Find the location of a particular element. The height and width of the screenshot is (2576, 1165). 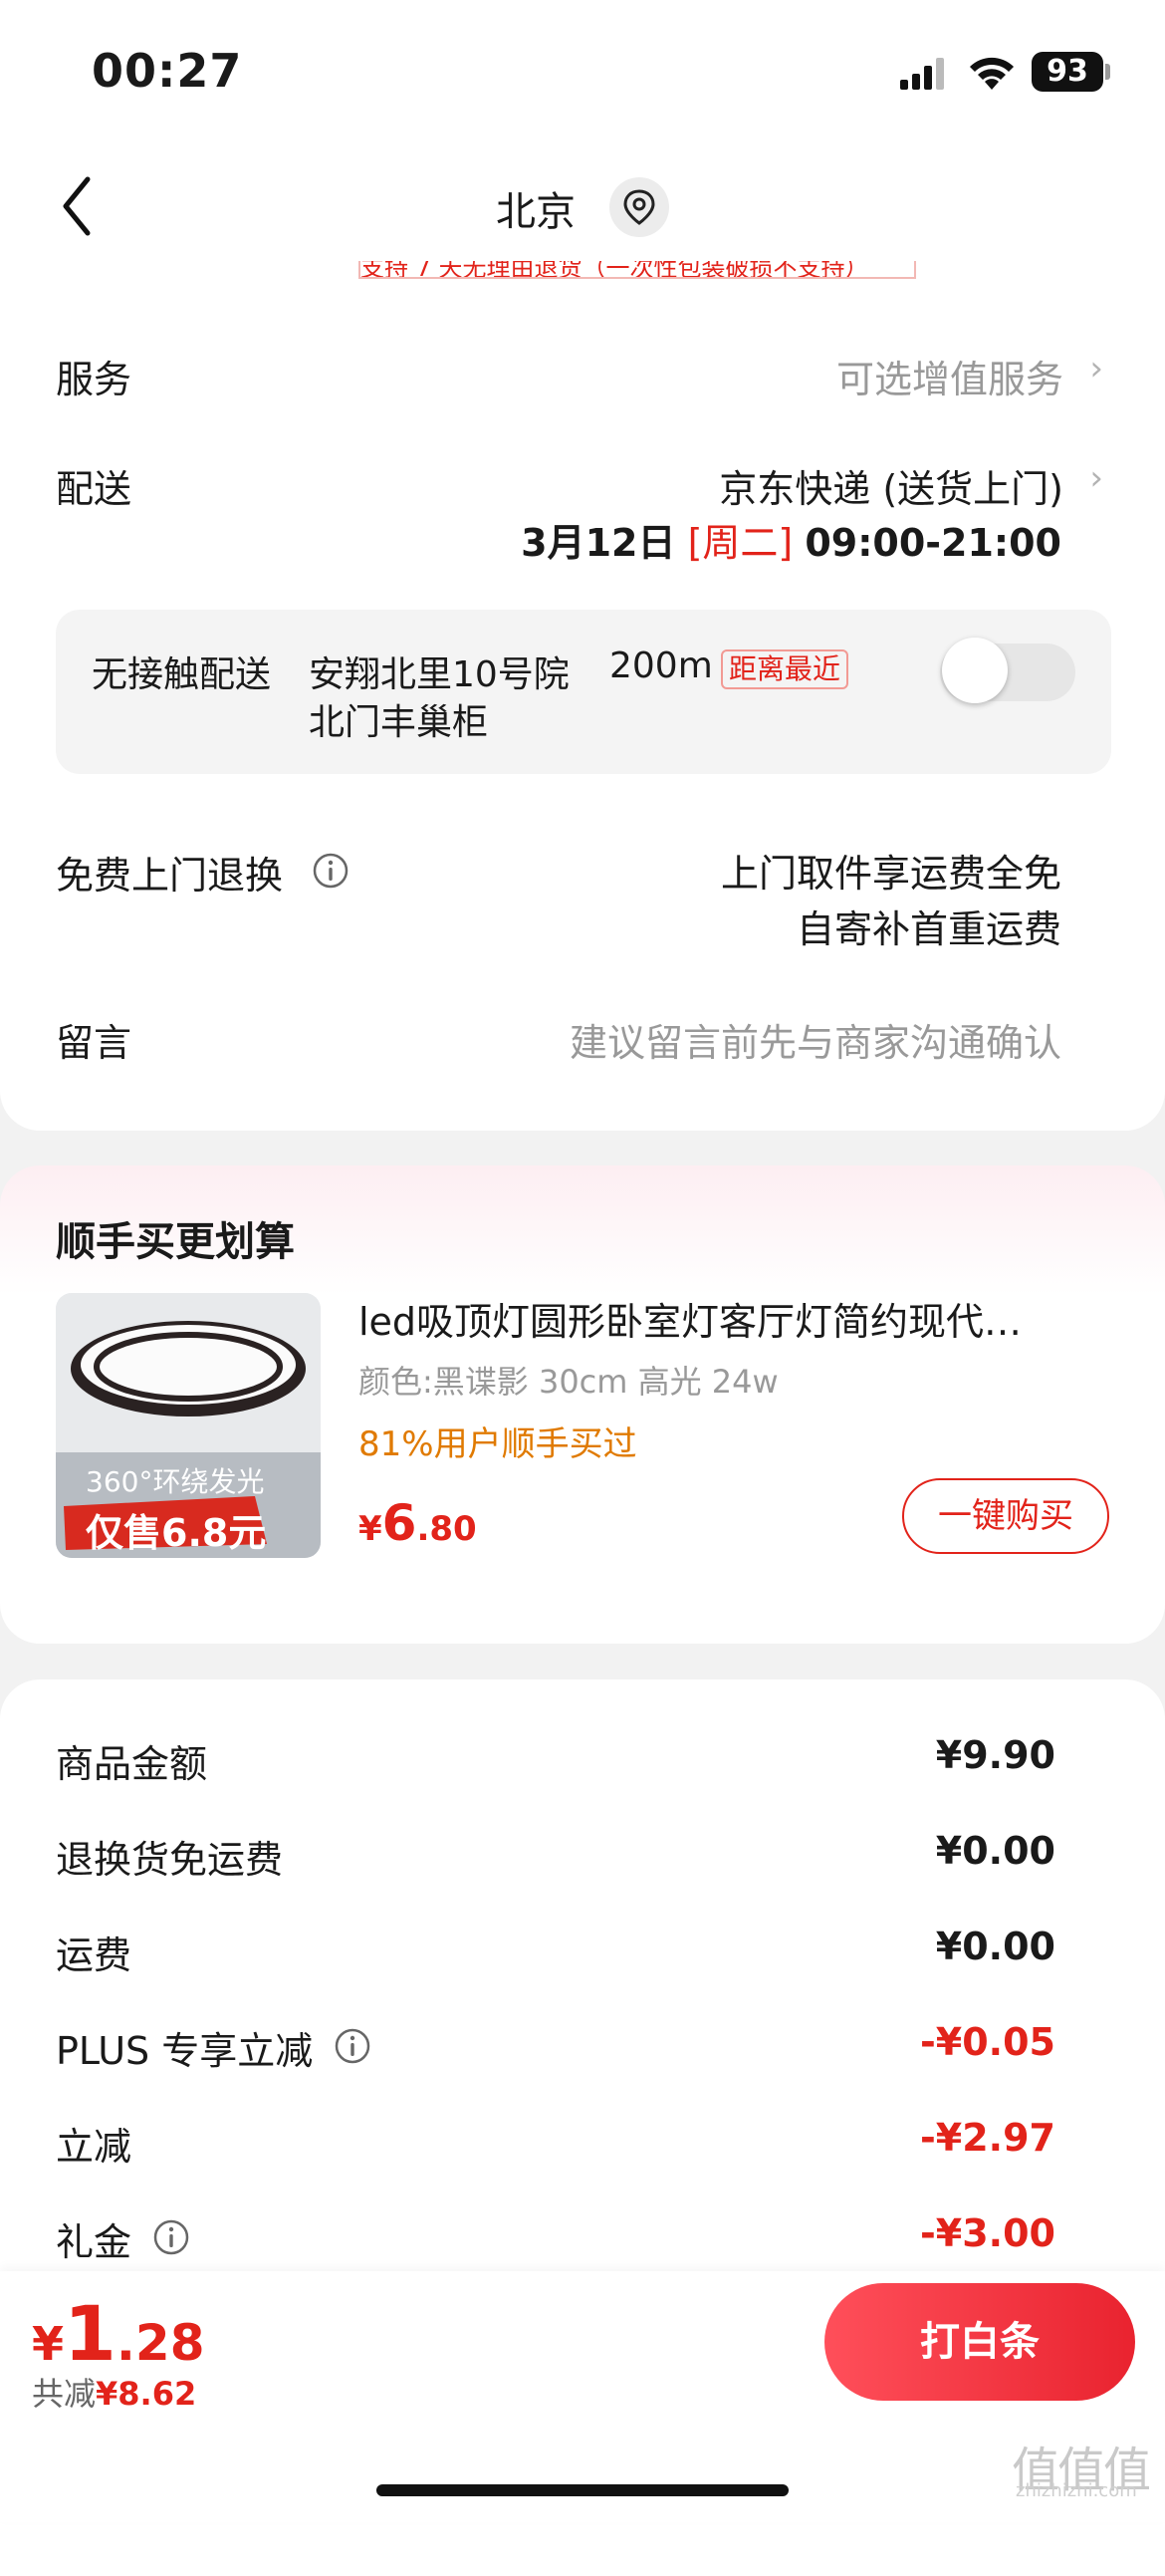

cost-value: ¥9.90 is located at coordinates (995, 1755).